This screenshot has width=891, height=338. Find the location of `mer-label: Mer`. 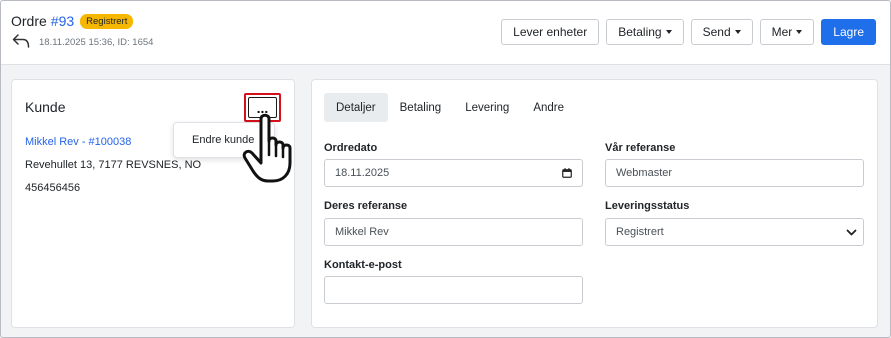

mer-label: Mer is located at coordinates (782, 32).